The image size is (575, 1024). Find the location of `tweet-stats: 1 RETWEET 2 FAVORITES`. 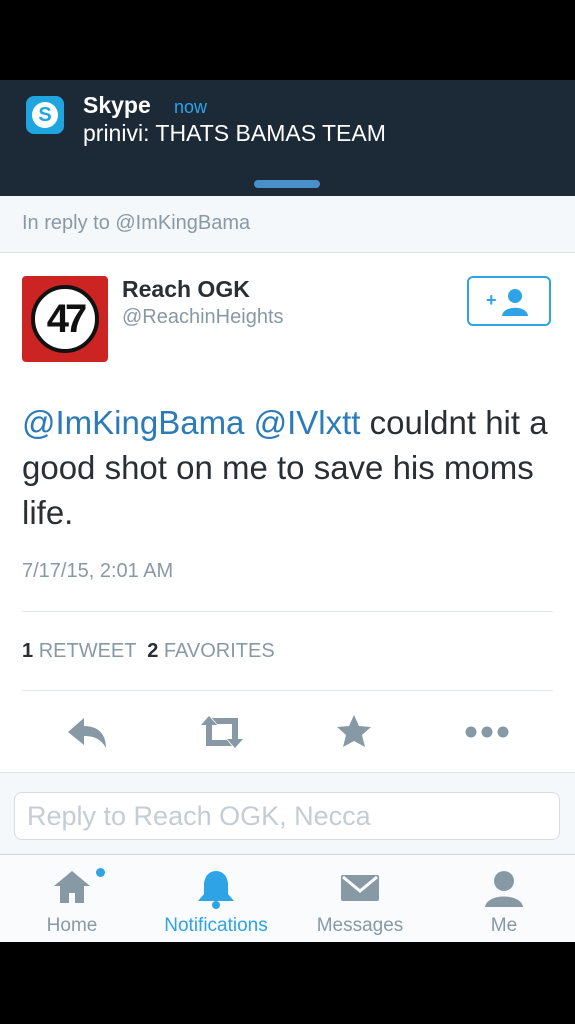

tweet-stats: 1 RETWEET 2 FAVORITES is located at coordinates (148, 651).